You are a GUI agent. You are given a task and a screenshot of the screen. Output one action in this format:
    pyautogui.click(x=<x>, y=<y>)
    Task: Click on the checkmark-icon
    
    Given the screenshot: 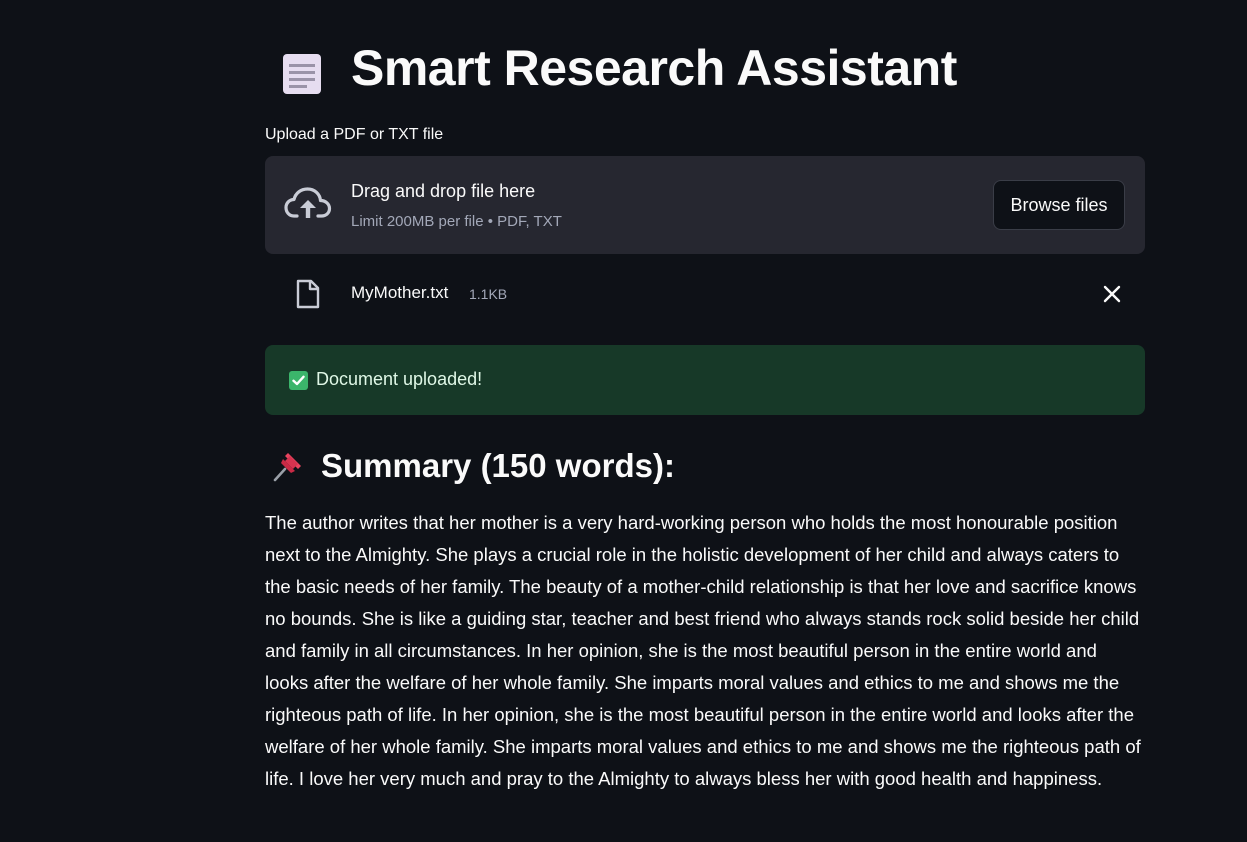 What is the action you would take?
    pyautogui.click(x=298, y=380)
    